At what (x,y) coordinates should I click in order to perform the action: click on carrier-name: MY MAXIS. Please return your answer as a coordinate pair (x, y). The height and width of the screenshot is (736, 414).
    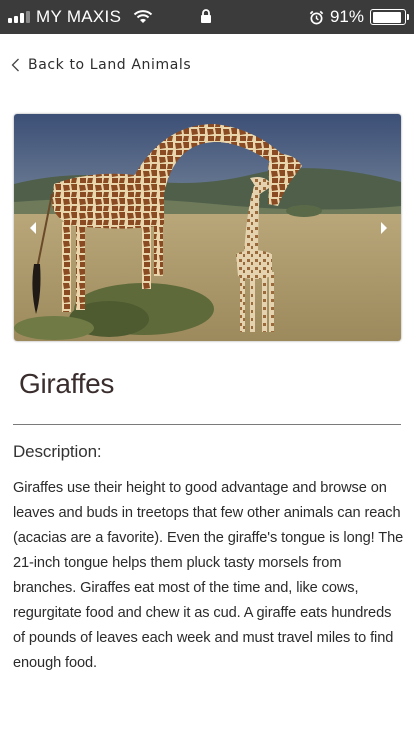
    Looking at the image, I should click on (79, 16).